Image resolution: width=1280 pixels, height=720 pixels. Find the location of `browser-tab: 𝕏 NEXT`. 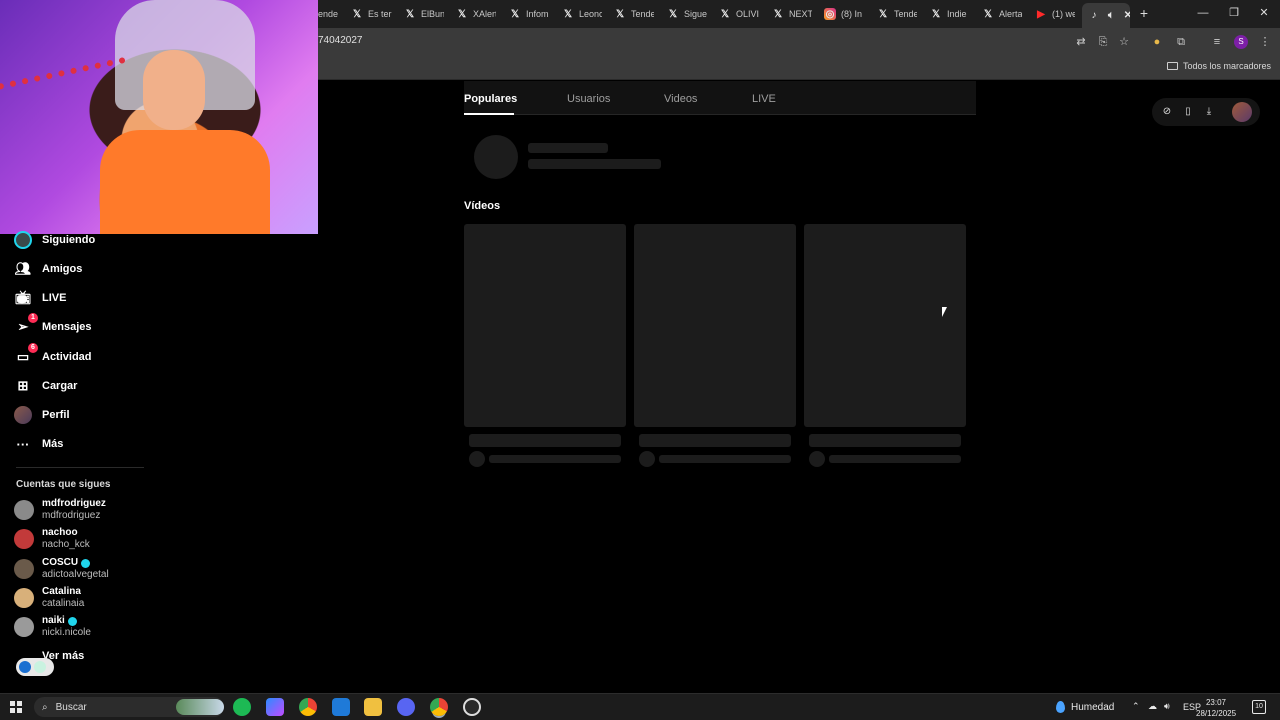

browser-tab: 𝕏 NEXT is located at coordinates (792, 14).